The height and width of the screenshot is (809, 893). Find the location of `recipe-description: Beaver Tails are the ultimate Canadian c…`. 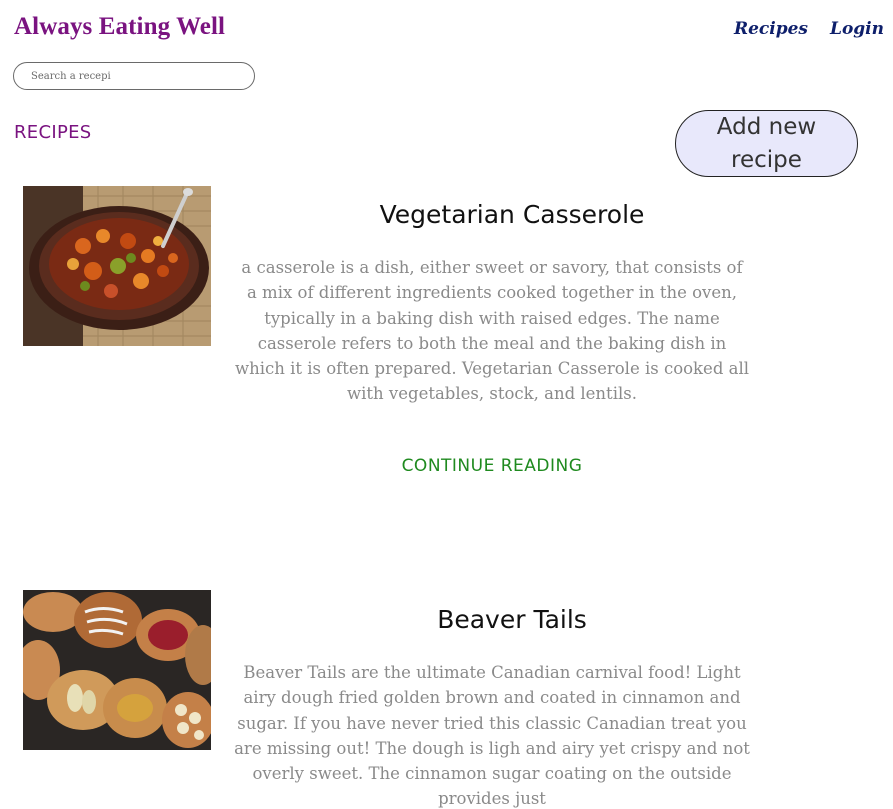

recipe-description: Beaver Tails are the ultimate Canadian c… is located at coordinates (492, 736).